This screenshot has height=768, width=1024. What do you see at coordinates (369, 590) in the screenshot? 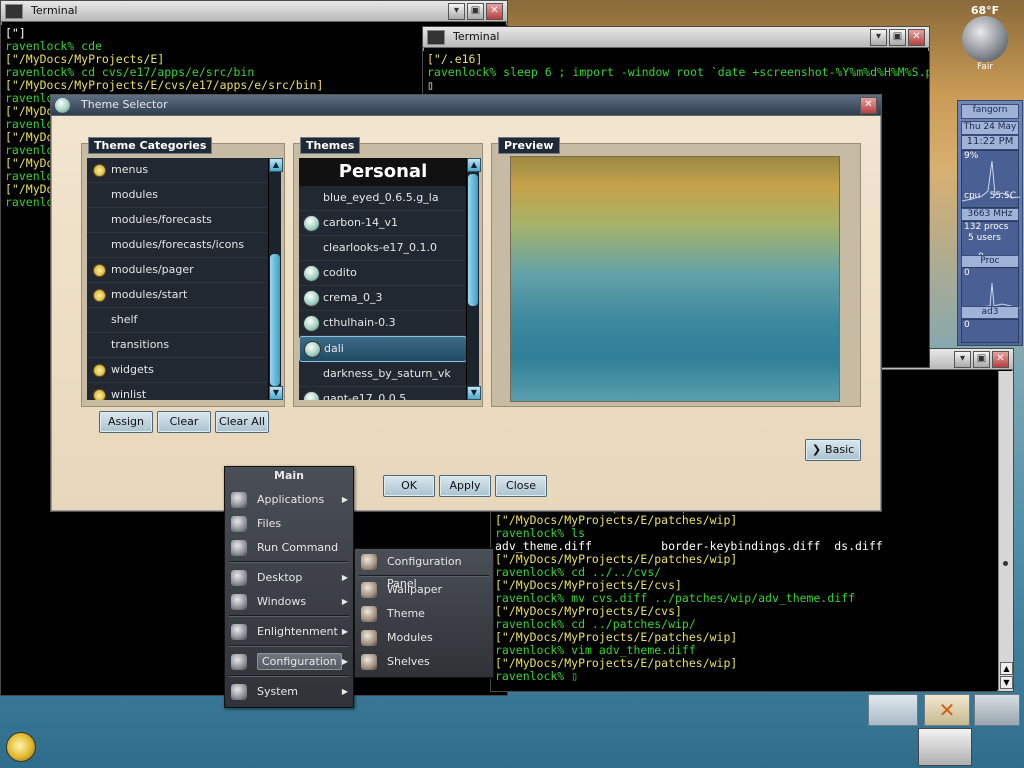
I see `wallpaper-icon` at bounding box center [369, 590].